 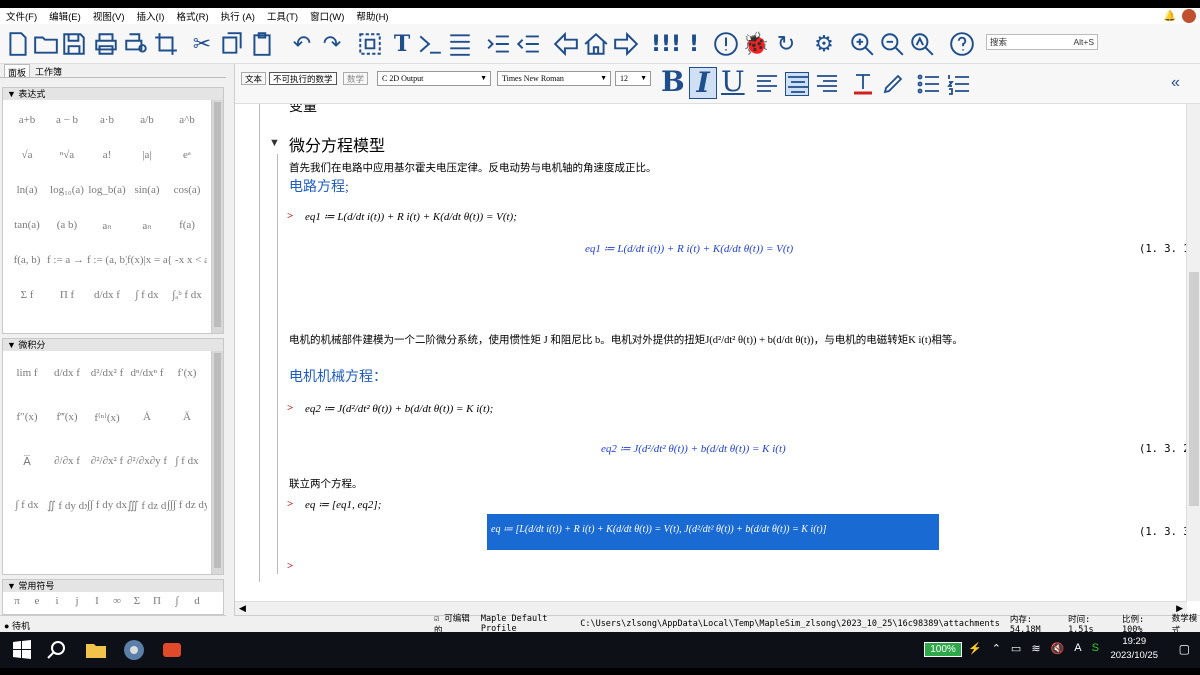 I want to click on prompt-empty: >, so click(x=290, y=566).